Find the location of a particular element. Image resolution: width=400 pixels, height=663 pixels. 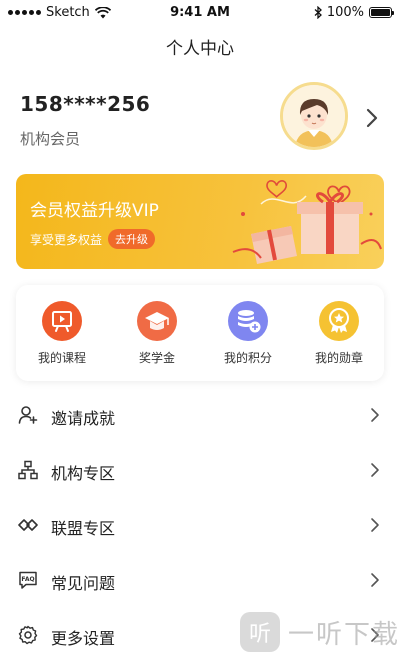

vip-banner-title: 会员权益升级VIP is located at coordinates (94, 211).